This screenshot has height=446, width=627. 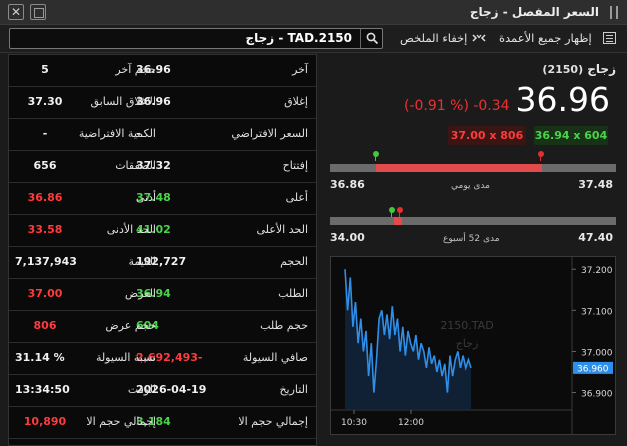 I want to click on field-label: العرض, so click(x=140, y=293).